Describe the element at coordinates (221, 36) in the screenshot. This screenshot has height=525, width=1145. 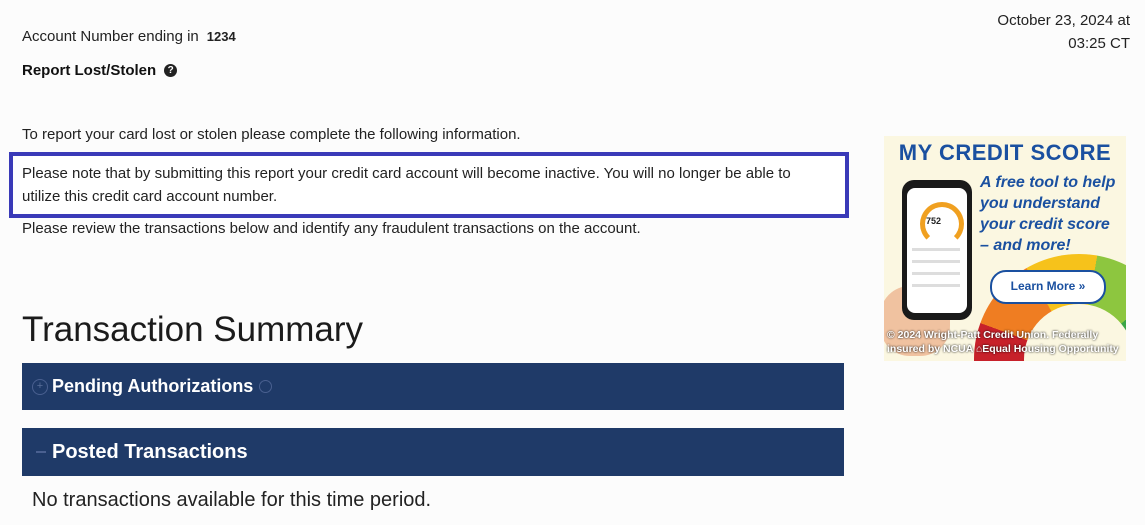
I see `account-number-value: 1234` at that location.